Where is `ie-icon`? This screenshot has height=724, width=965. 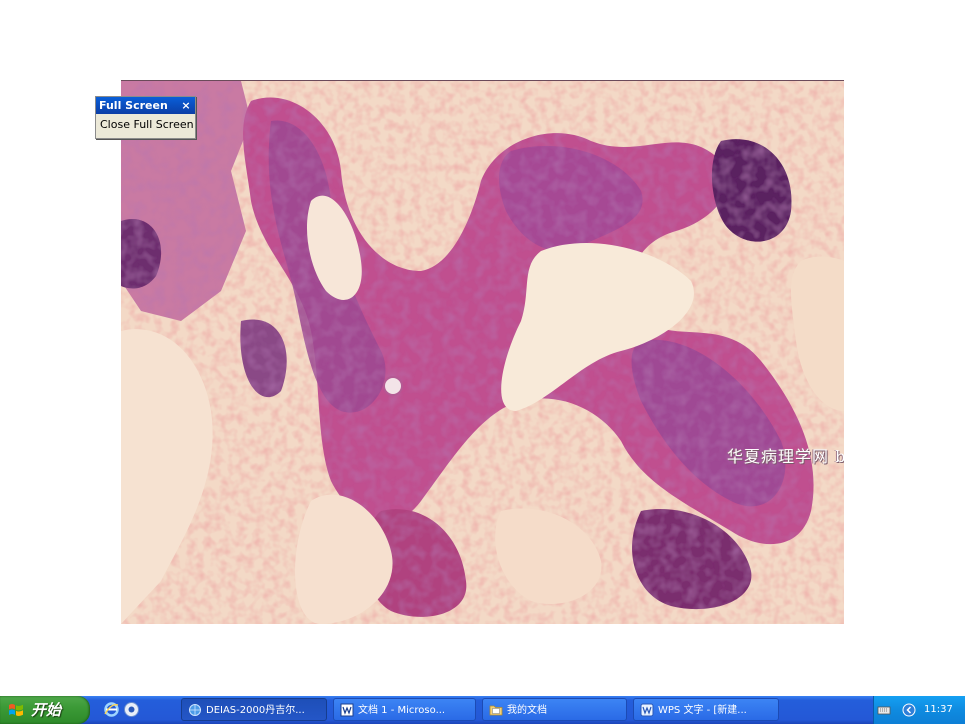
ie-icon is located at coordinates (111, 709).